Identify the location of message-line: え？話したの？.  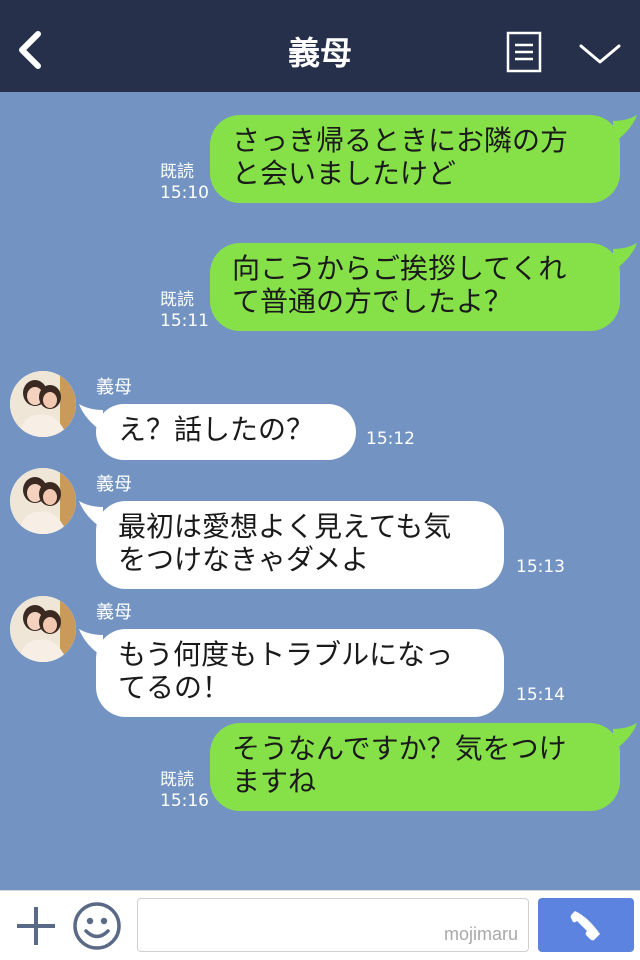
(216, 429).